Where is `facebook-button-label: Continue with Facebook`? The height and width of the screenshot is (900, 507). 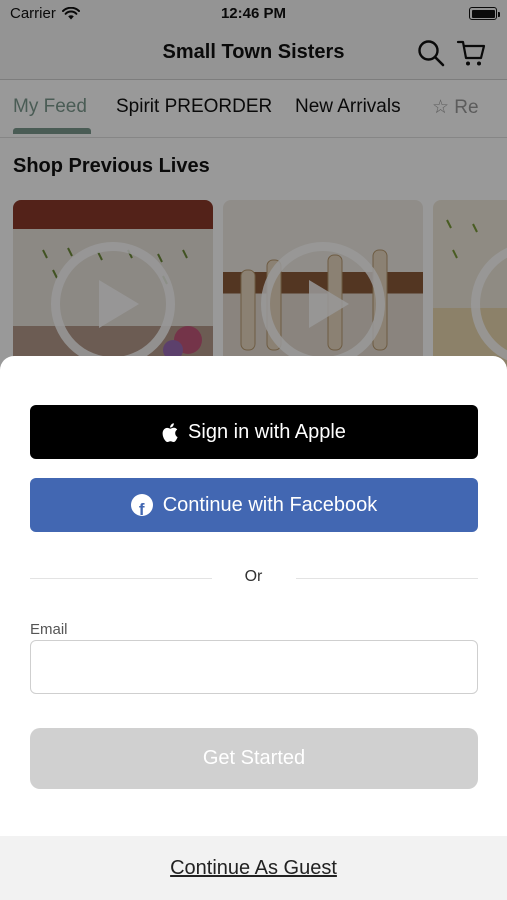 facebook-button-label: Continue with Facebook is located at coordinates (270, 504).